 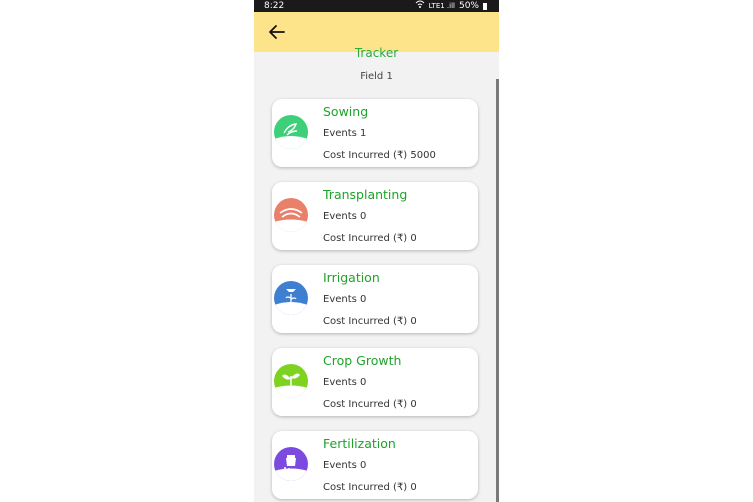 I want to click on crop-growth-icon, so click(x=291, y=381).